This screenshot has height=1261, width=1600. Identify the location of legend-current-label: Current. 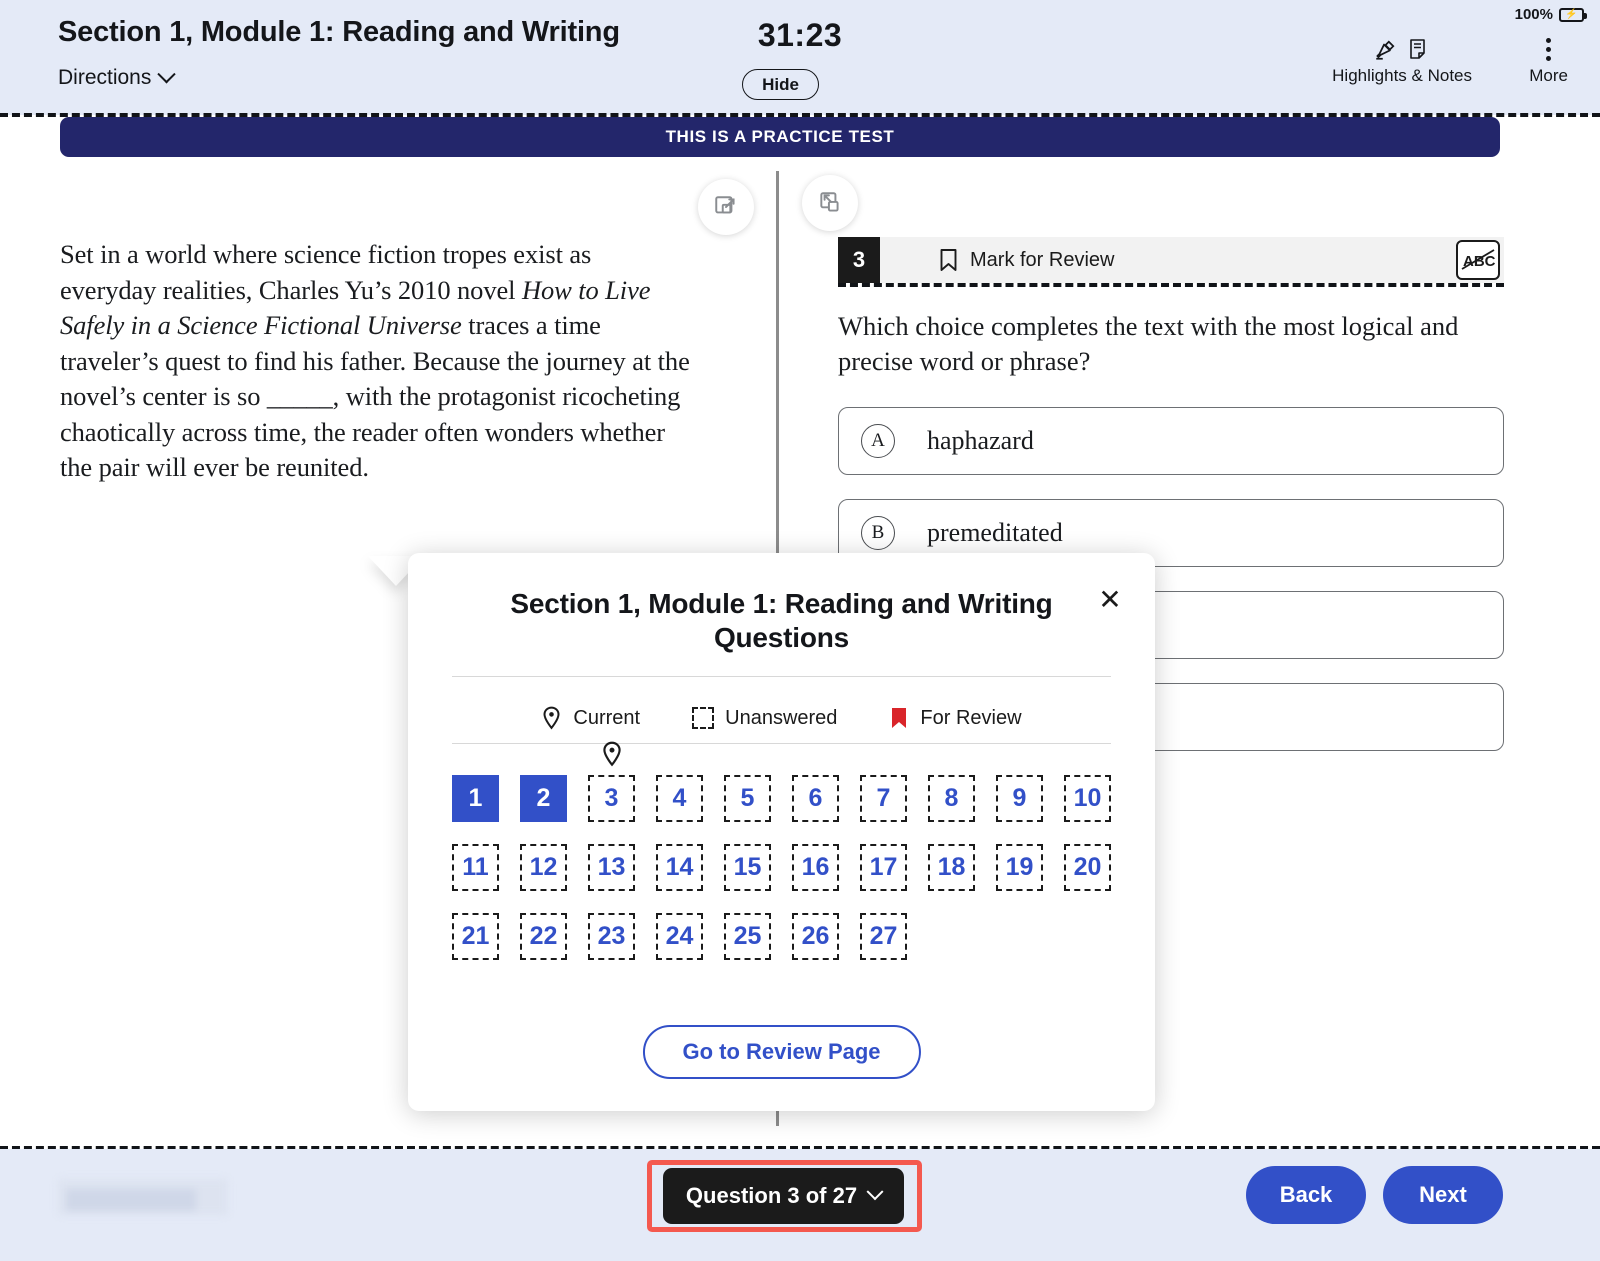
(607, 717).